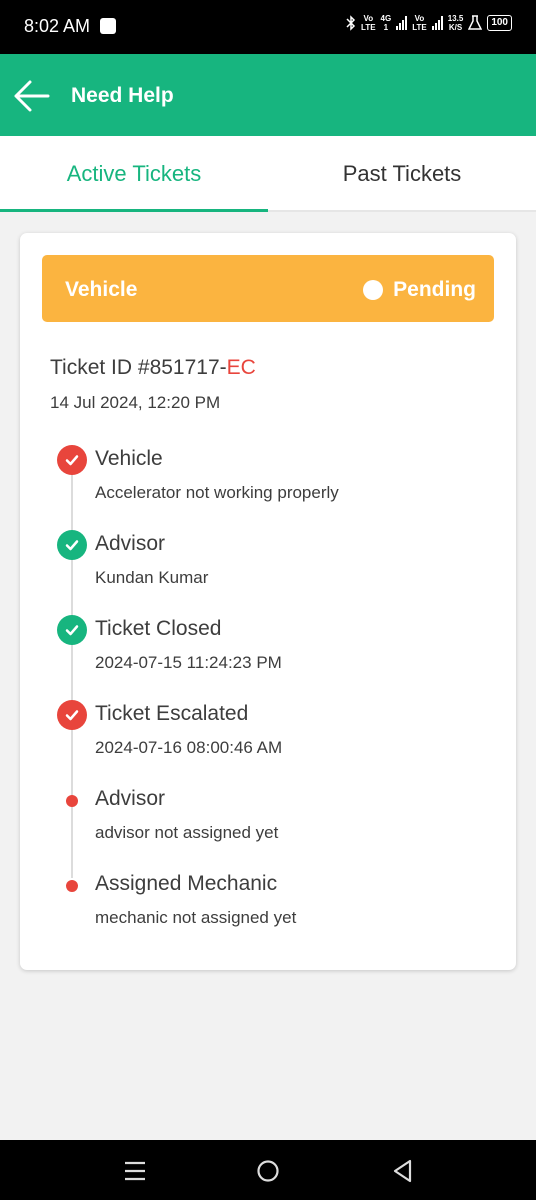 This screenshot has height=1200, width=536. What do you see at coordinates (268, 565) in the screenshot?
I see `timeline-item-advisor: Advisor Kundan Kumar` at bounding box center [268, 565].